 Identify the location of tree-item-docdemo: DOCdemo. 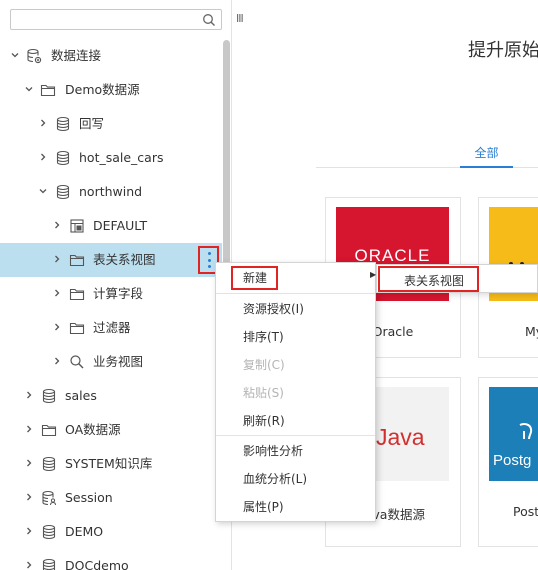
(111, 559).